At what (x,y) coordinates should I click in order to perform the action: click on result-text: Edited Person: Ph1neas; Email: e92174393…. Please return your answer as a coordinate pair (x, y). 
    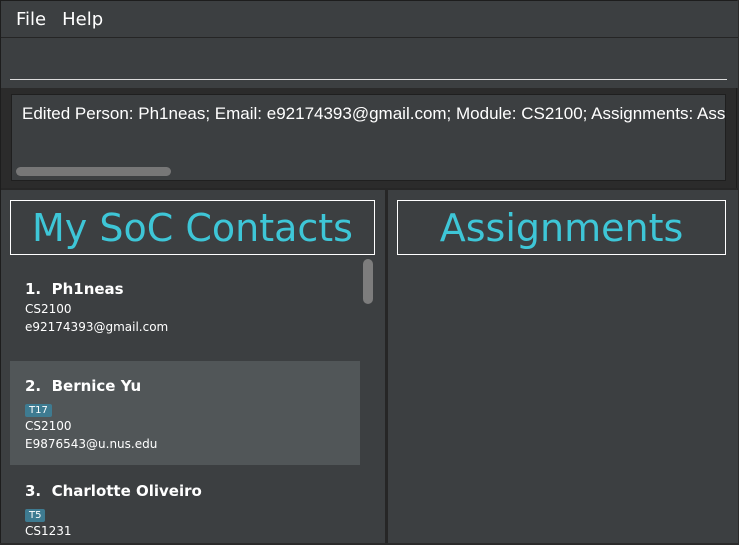
    Looking at the image, I should click on (374, 113).